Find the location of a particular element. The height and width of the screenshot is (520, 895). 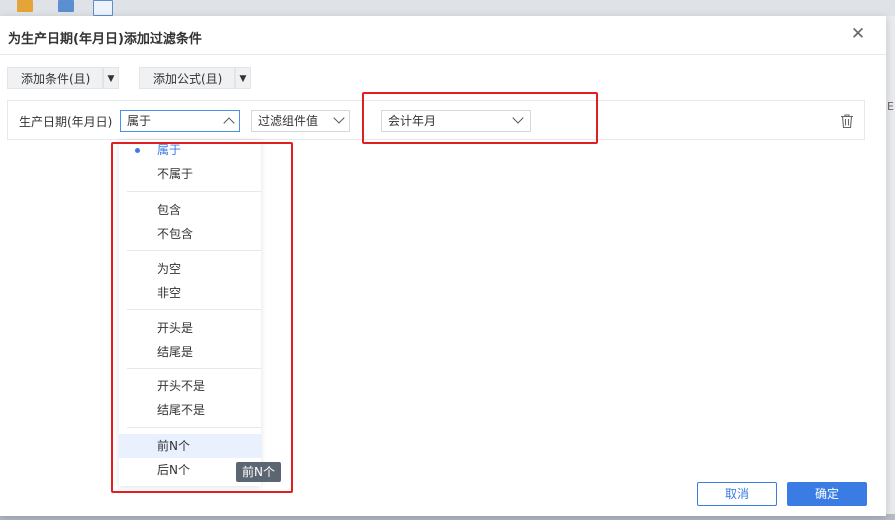

value-type-value: 过滤组件值 is located at coordinates (288, 121).